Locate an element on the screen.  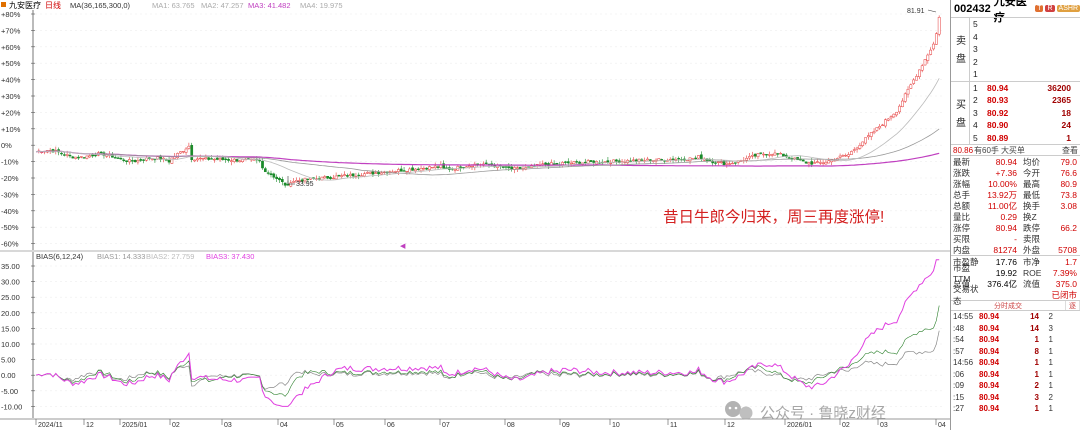
buy-row: 2 80.93 2365 is located at coordinates (1024, 100).